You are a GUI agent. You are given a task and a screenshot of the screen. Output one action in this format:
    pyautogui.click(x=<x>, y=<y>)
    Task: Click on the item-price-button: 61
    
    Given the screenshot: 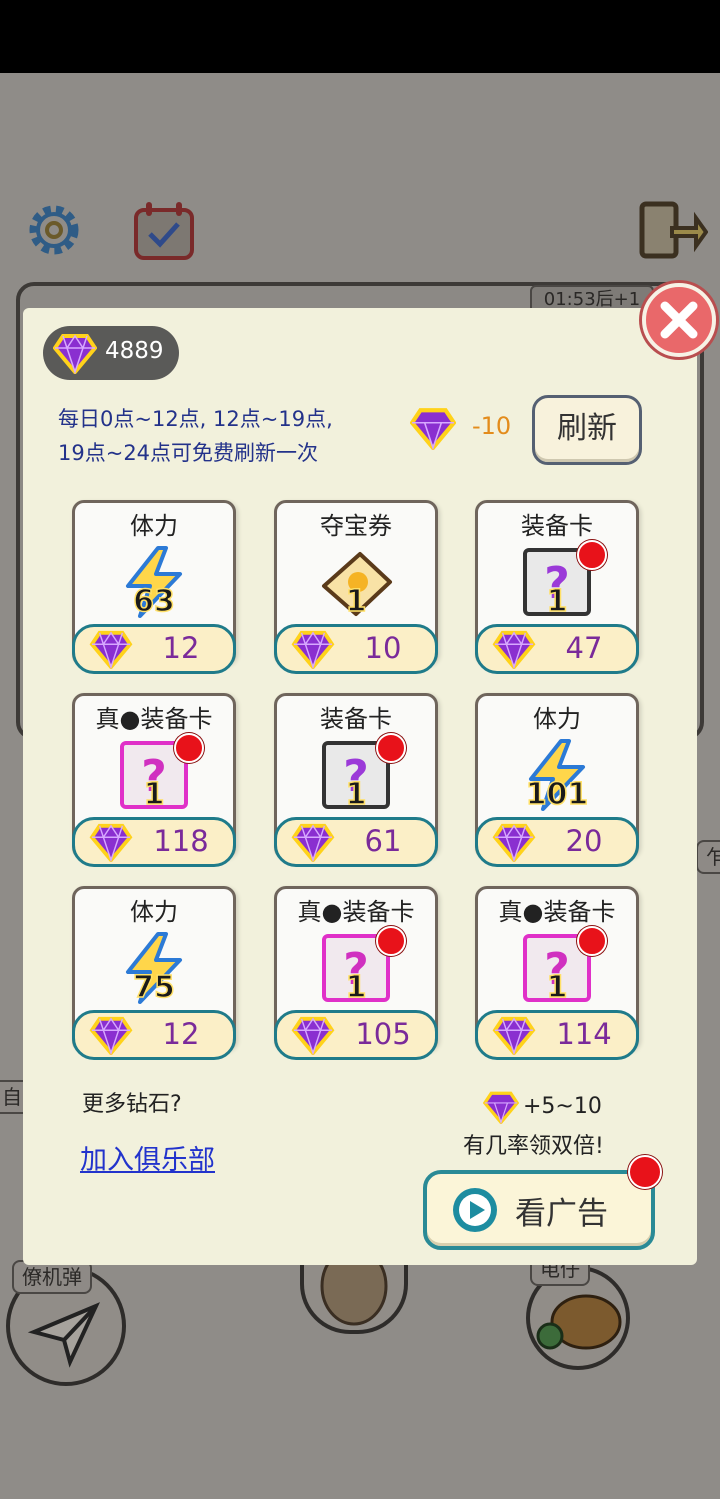 What is the action you would take?
    pyautogui.click(x=356, y=842)
    